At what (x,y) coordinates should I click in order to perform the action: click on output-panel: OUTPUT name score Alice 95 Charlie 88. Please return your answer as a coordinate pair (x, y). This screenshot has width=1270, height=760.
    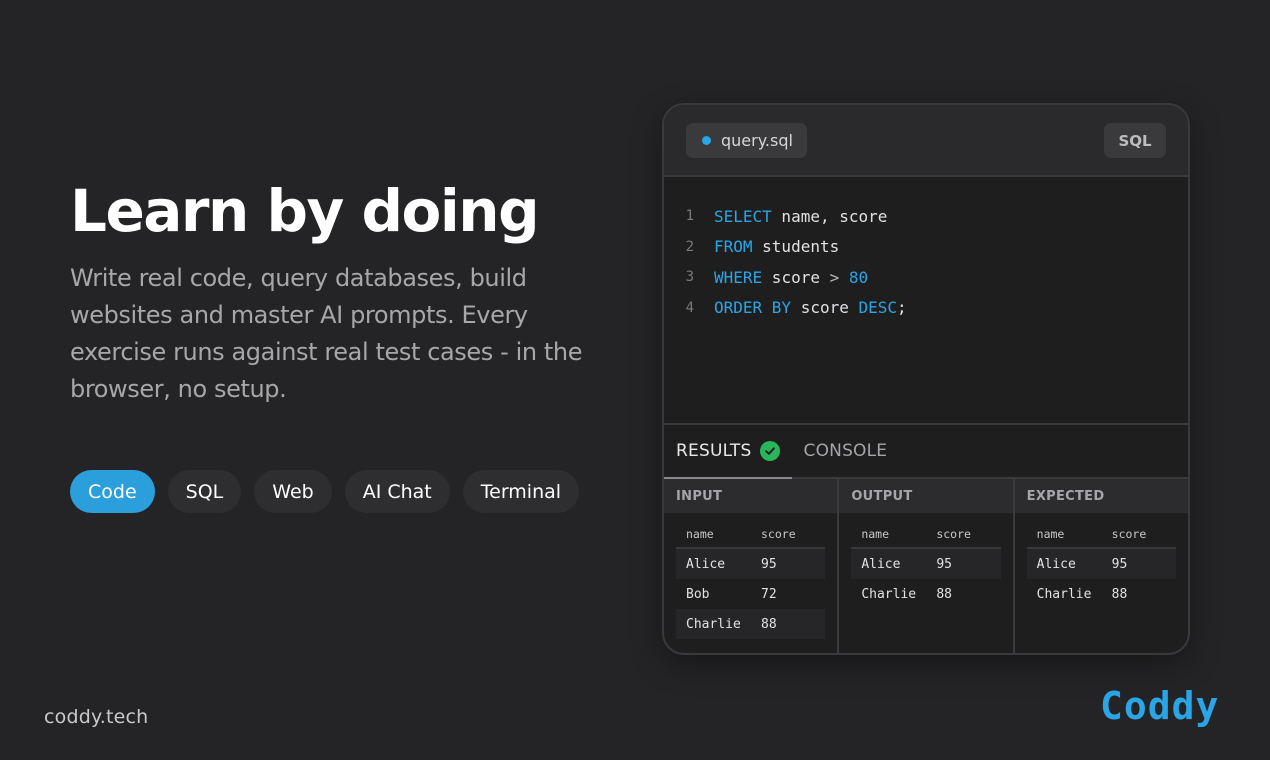
    Looking at the image, I should click on (927, 566).